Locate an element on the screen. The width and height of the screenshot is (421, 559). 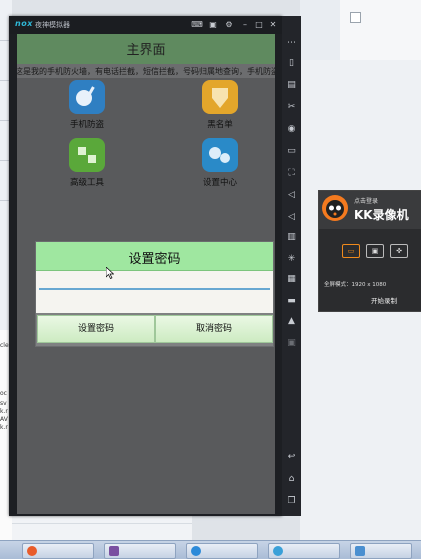
taskbar is located at coordinates (210, 549).